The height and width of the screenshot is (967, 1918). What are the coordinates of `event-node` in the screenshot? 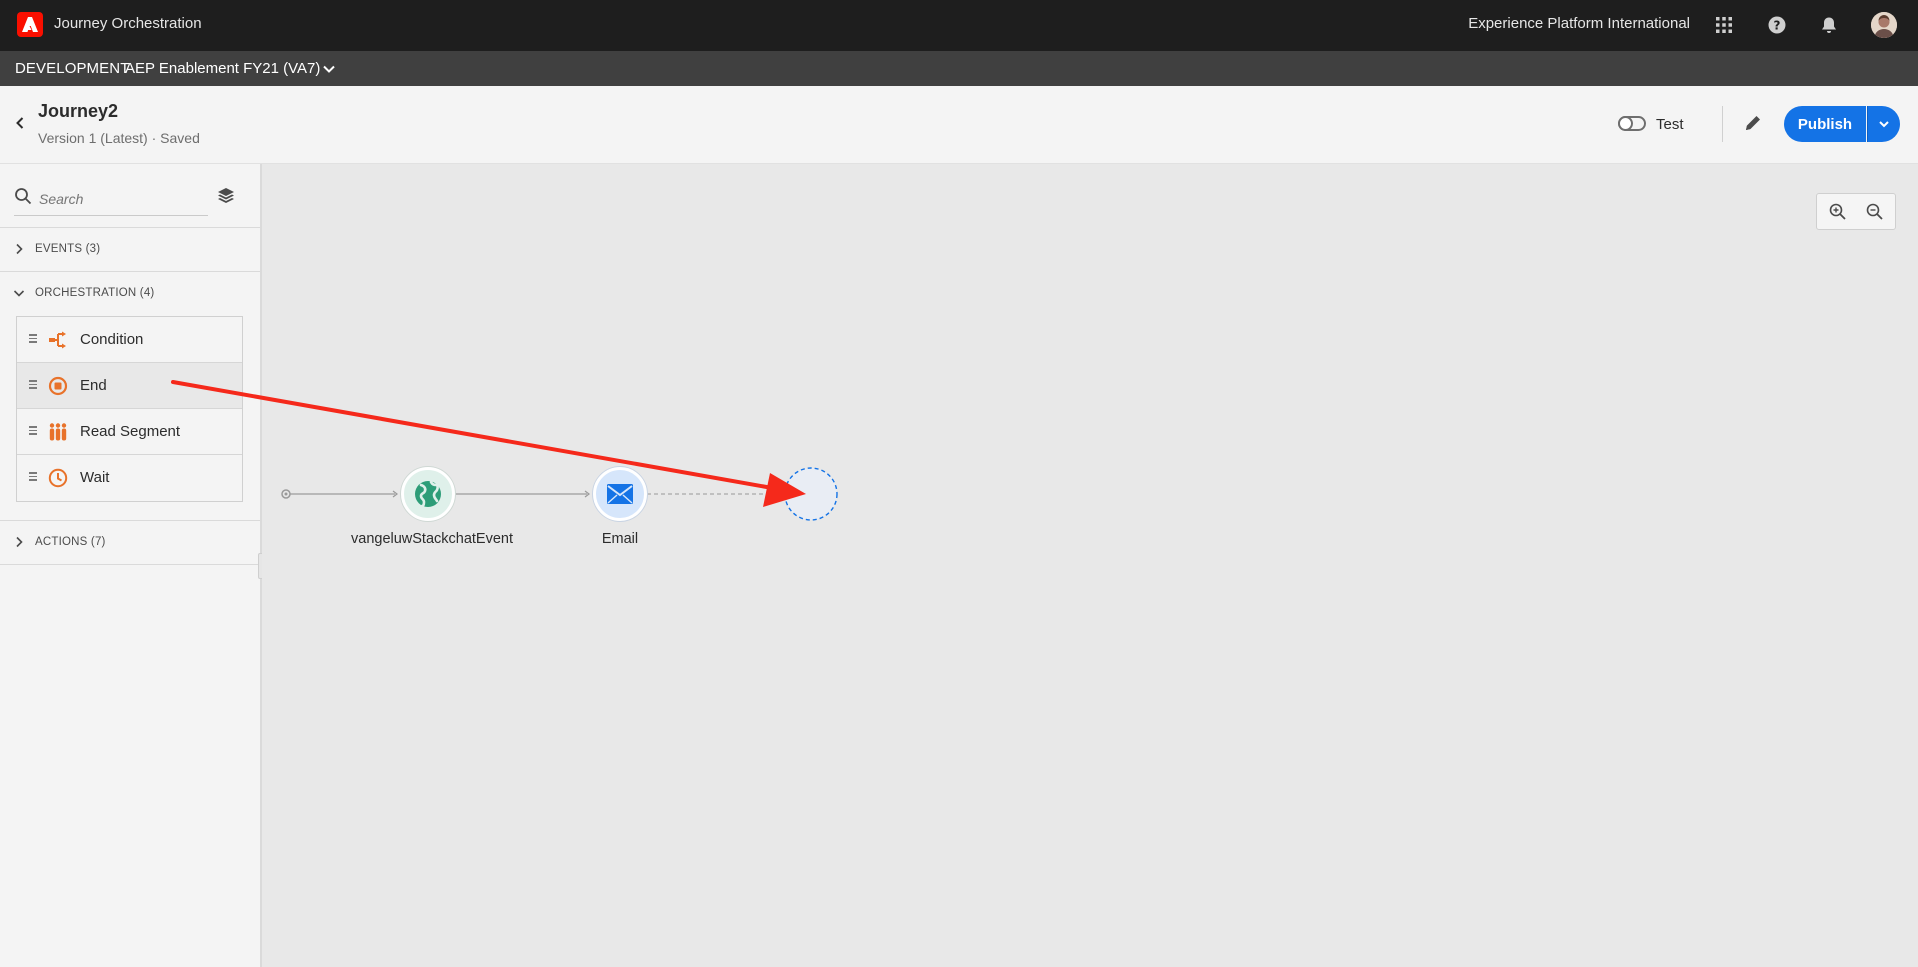 It's located at (428, 494).